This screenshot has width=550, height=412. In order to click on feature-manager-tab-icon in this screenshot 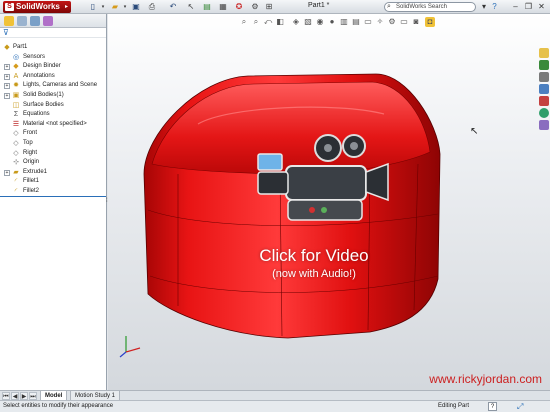, I will do `click(9, 21)`.